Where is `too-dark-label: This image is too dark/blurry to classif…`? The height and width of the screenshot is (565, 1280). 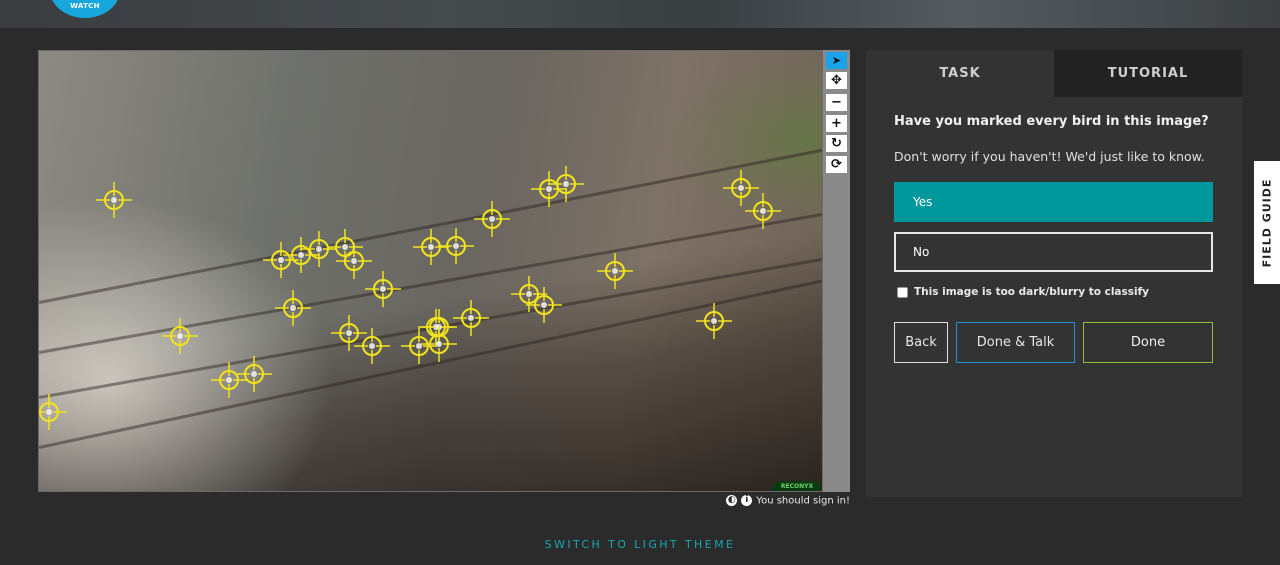
too-dark-label: This image is too dark/blurry to classif… is located at coordinates (1032, 292).